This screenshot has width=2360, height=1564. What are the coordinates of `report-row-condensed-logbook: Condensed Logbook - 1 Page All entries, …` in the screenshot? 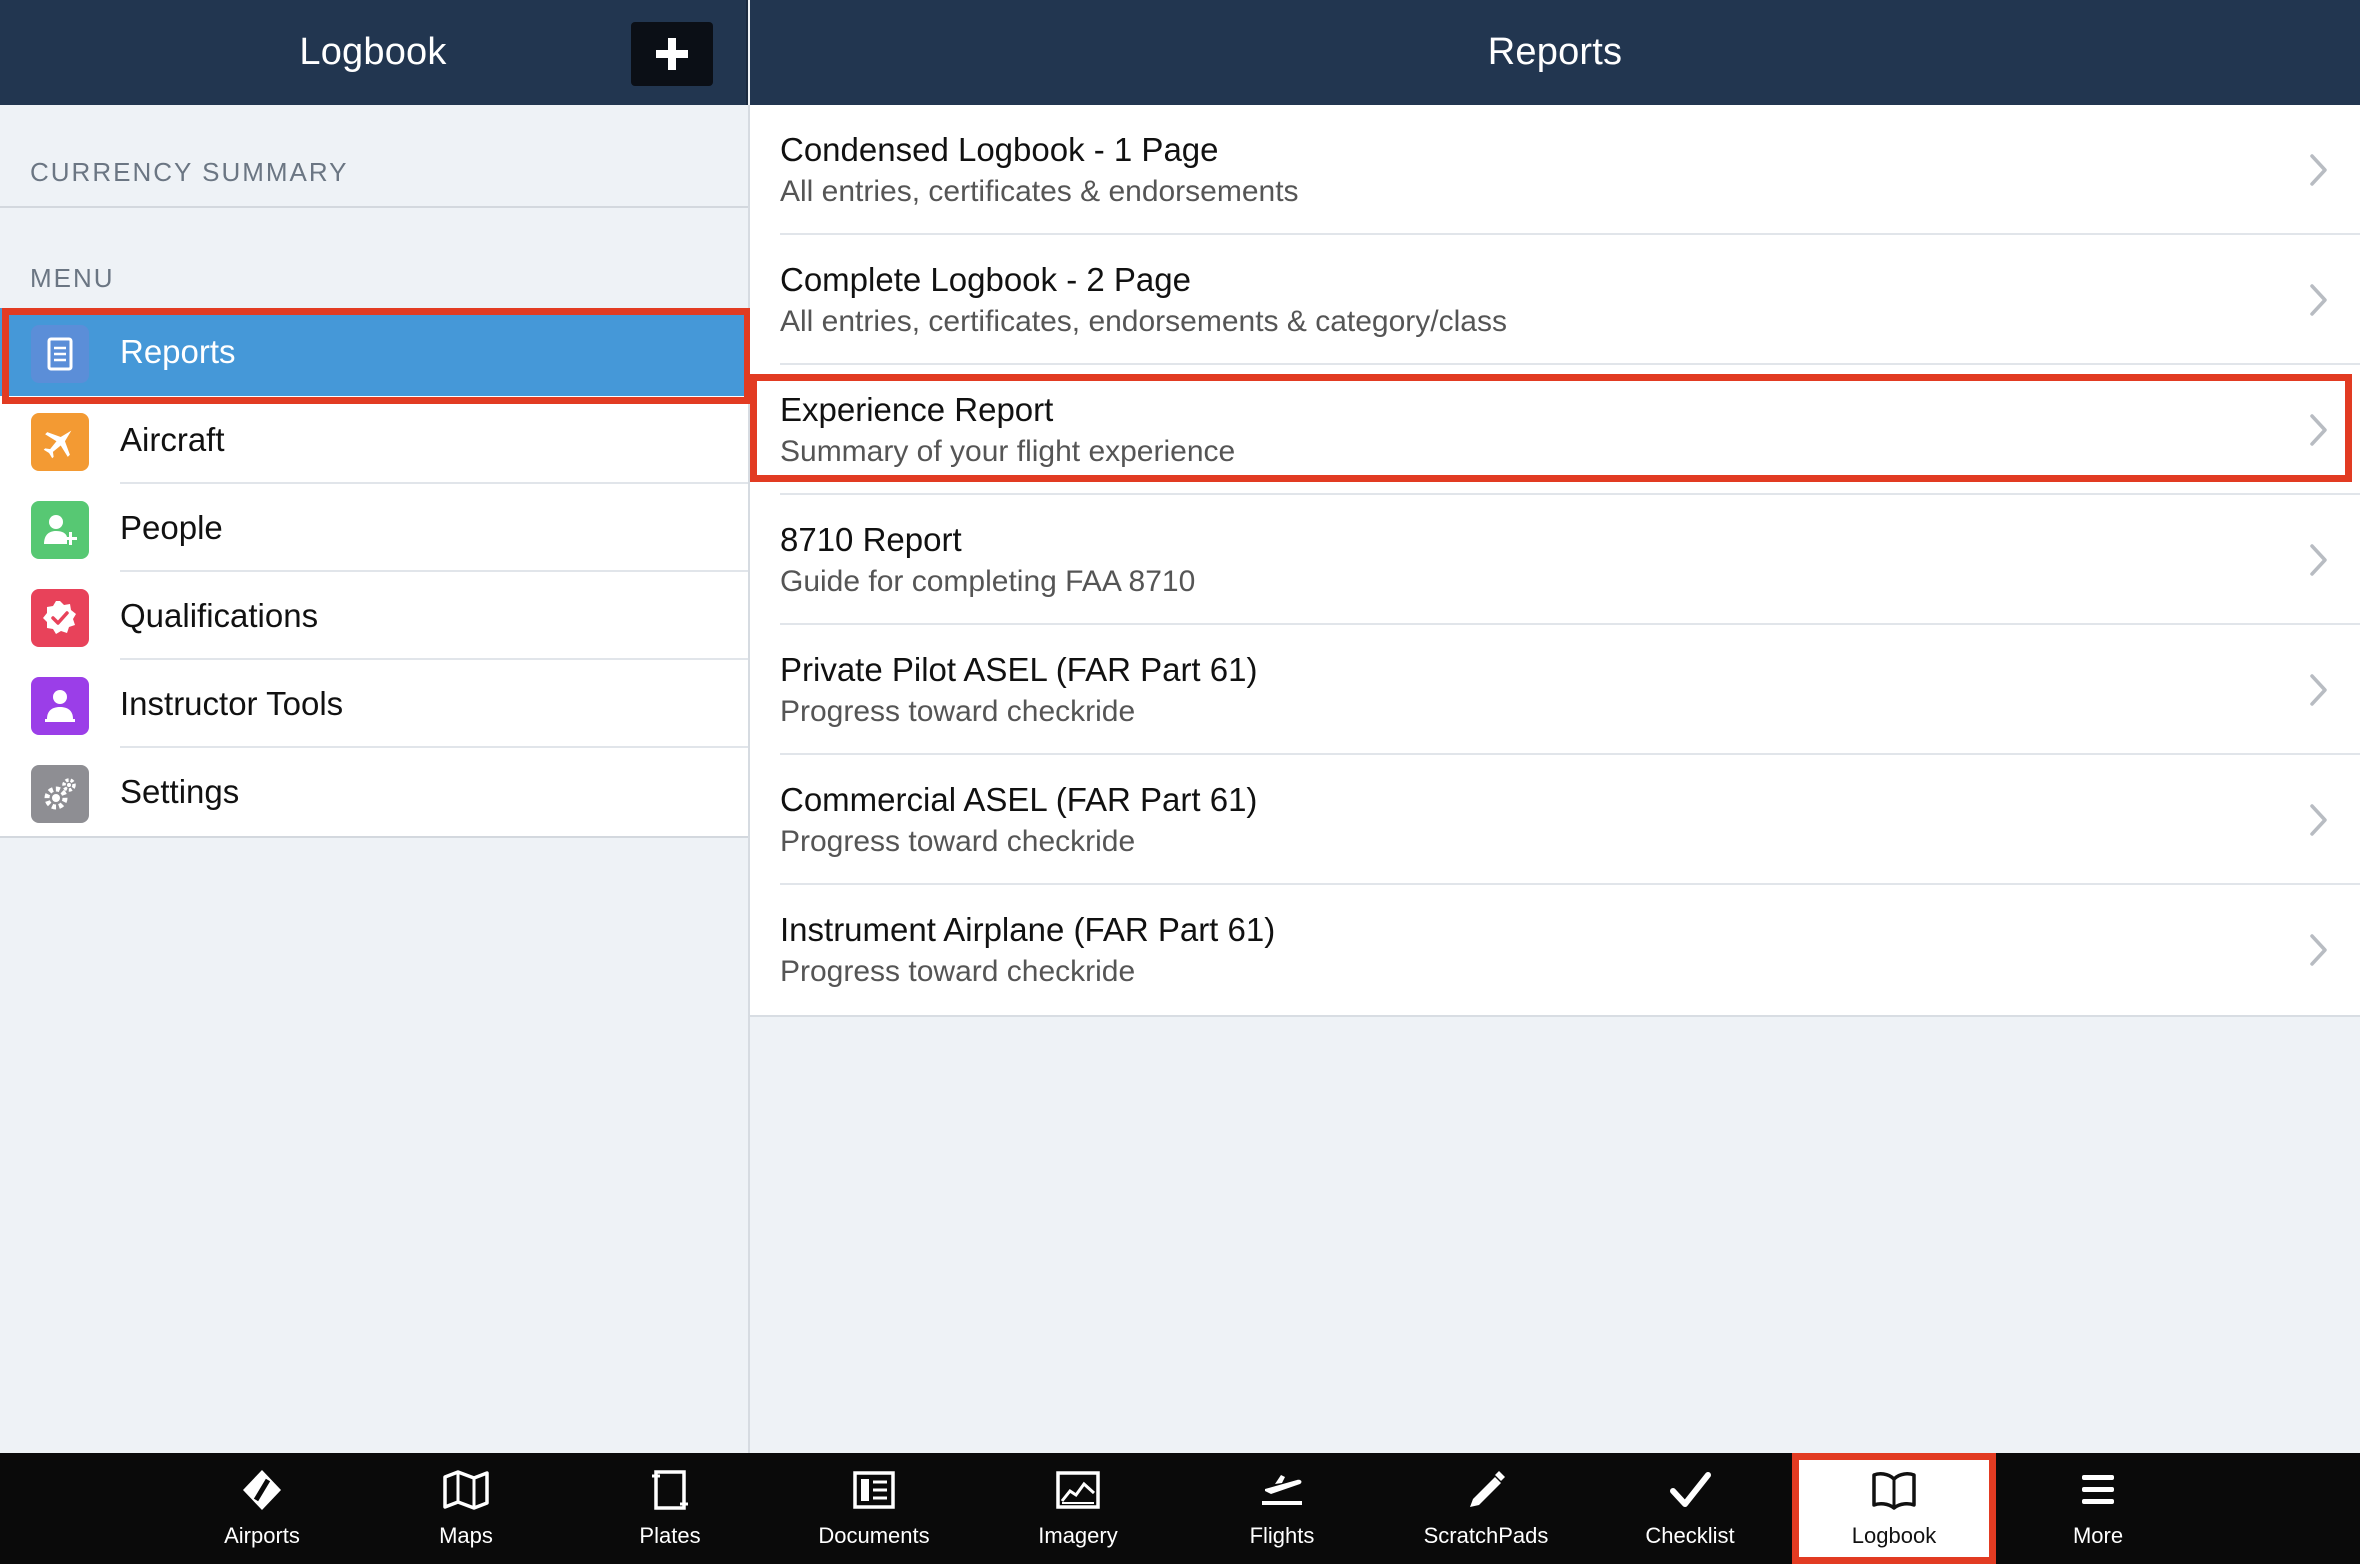 It's located at (1555, 170).